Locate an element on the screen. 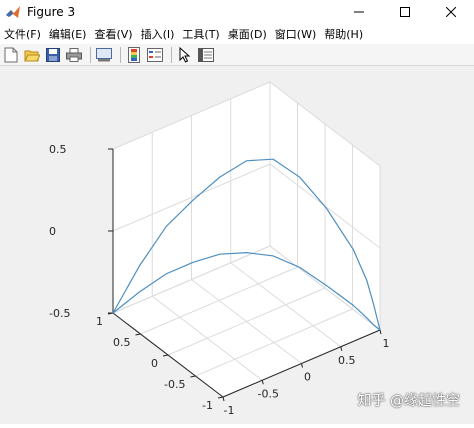 This screenshot has width=474, height=428. print-icon is located at coordinates (74, 54).